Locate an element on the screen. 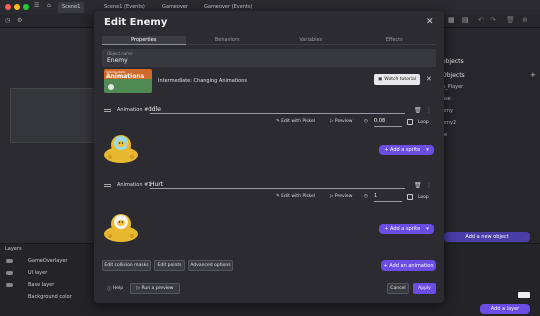 This screenshot has height=316, width=540. grid-icon: ▦ is located at coordinates (451, 20).